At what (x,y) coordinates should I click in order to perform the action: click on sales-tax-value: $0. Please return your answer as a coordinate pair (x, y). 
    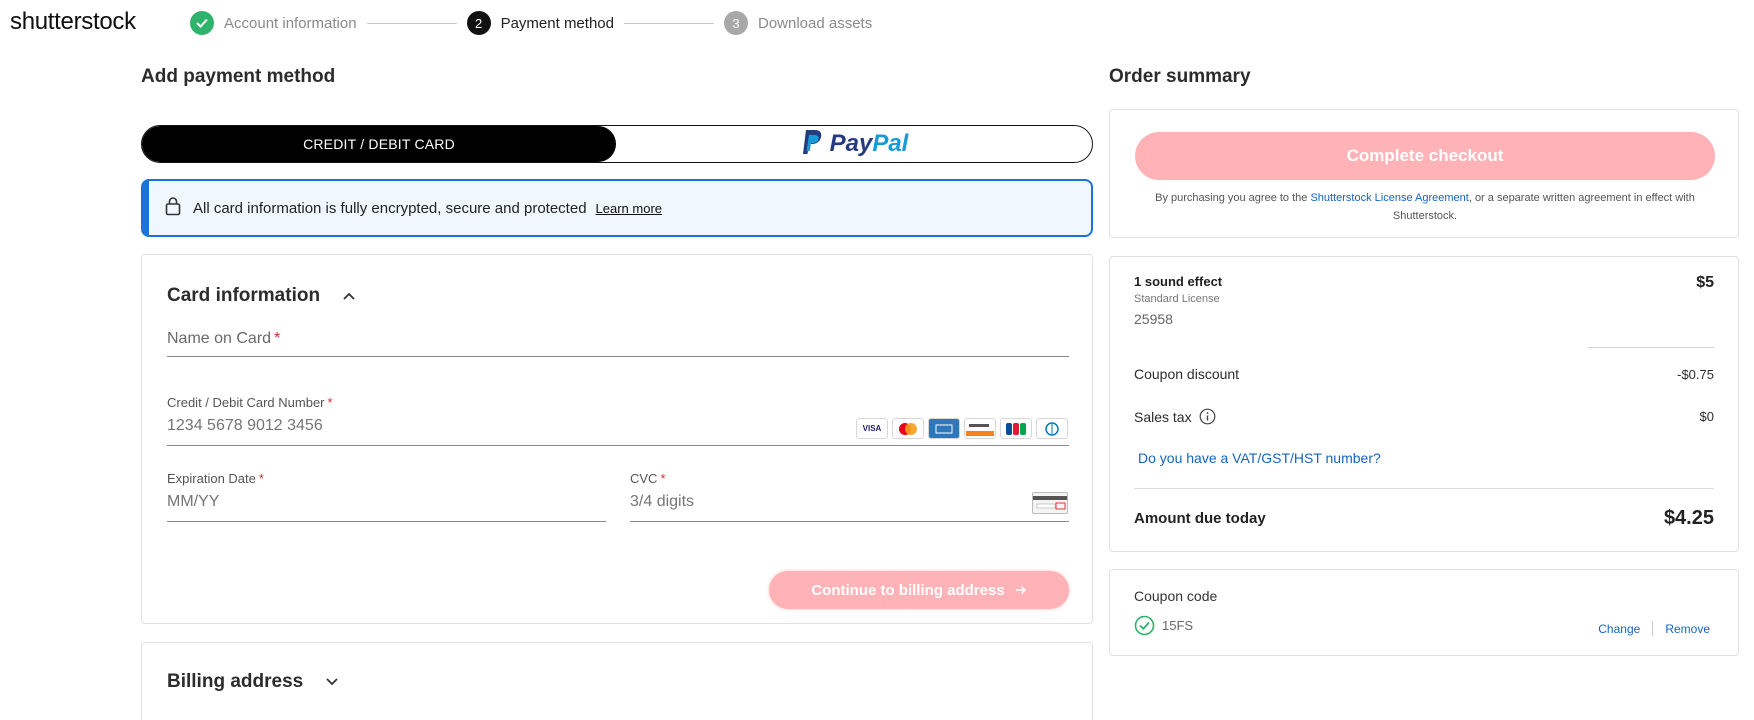
    Looking at the image, I should click on (1706, 416).